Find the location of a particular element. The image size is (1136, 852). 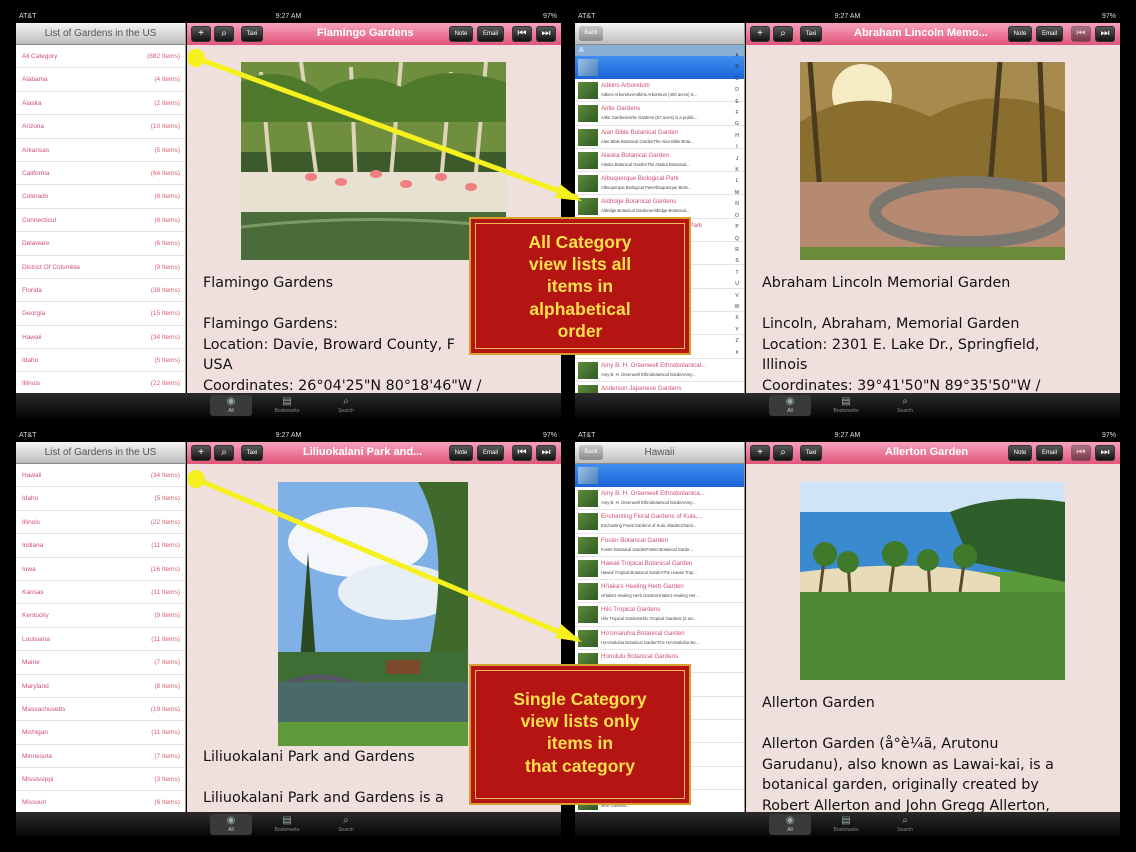

index-letter: L is located at coordinates (737, 181).